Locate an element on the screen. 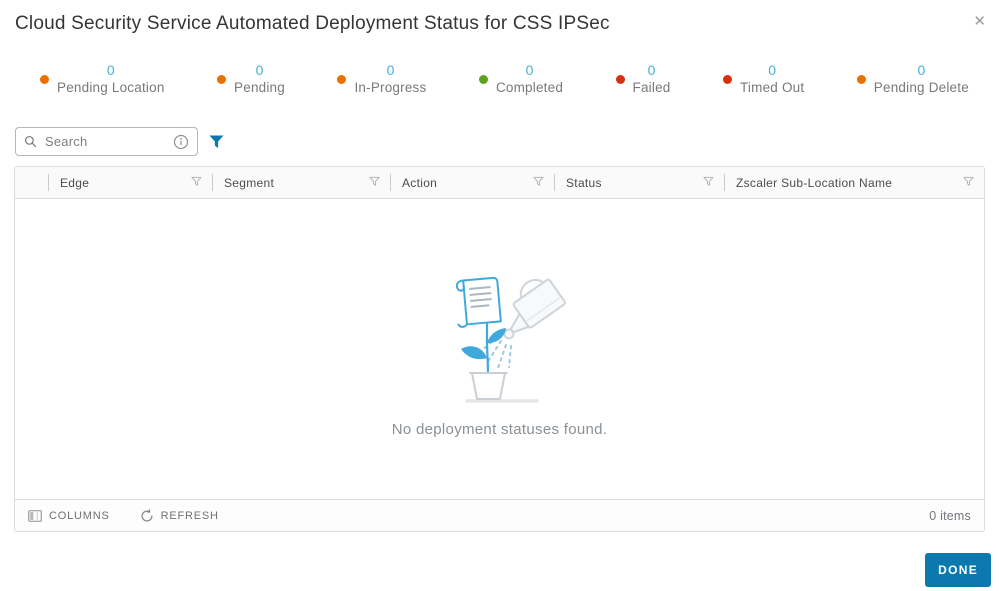 Image resolution: width=999 pixels, height=591 pixels. columns-button-label: COLUMNS is located at coordinates (79, 515).